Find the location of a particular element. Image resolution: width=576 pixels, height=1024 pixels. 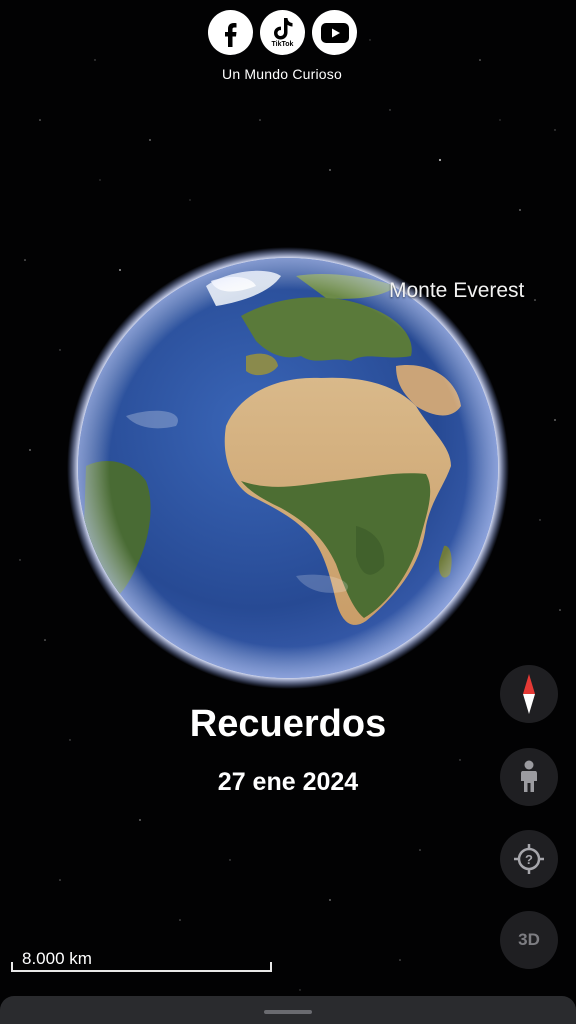

channel-name: Un Mundo Curioso is located at coordinates (282, 74).